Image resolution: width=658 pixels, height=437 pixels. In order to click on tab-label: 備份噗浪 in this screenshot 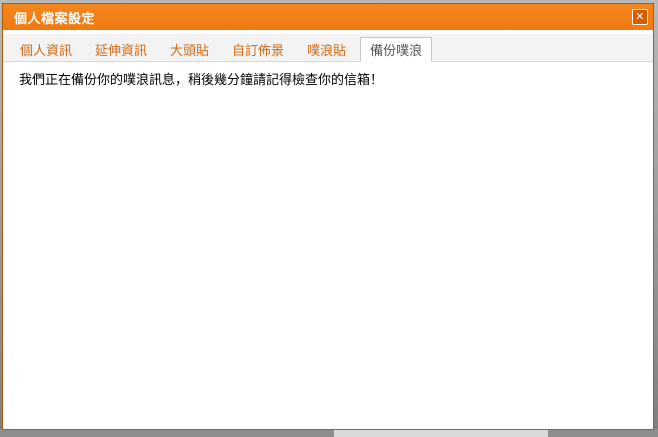, I will do `click(396, 51)`.